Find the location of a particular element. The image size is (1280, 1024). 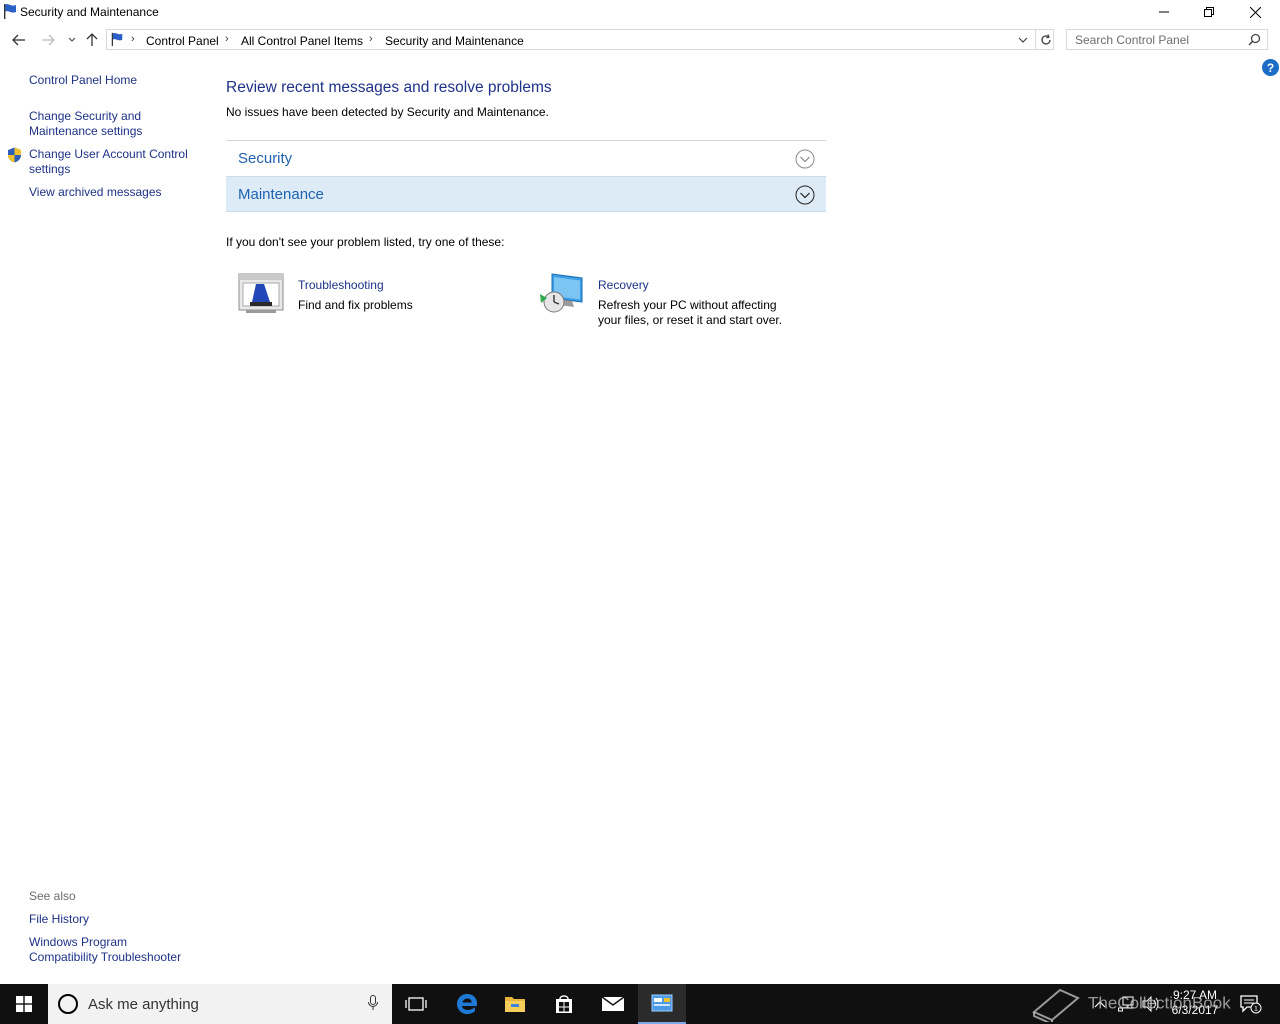

action-center-button: 1 is located at coordinates (1252, 1004).